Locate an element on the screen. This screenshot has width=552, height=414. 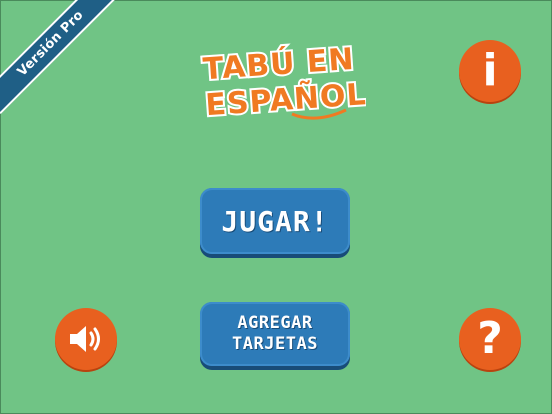
info-icon: i is located at coordinates (490, 70).